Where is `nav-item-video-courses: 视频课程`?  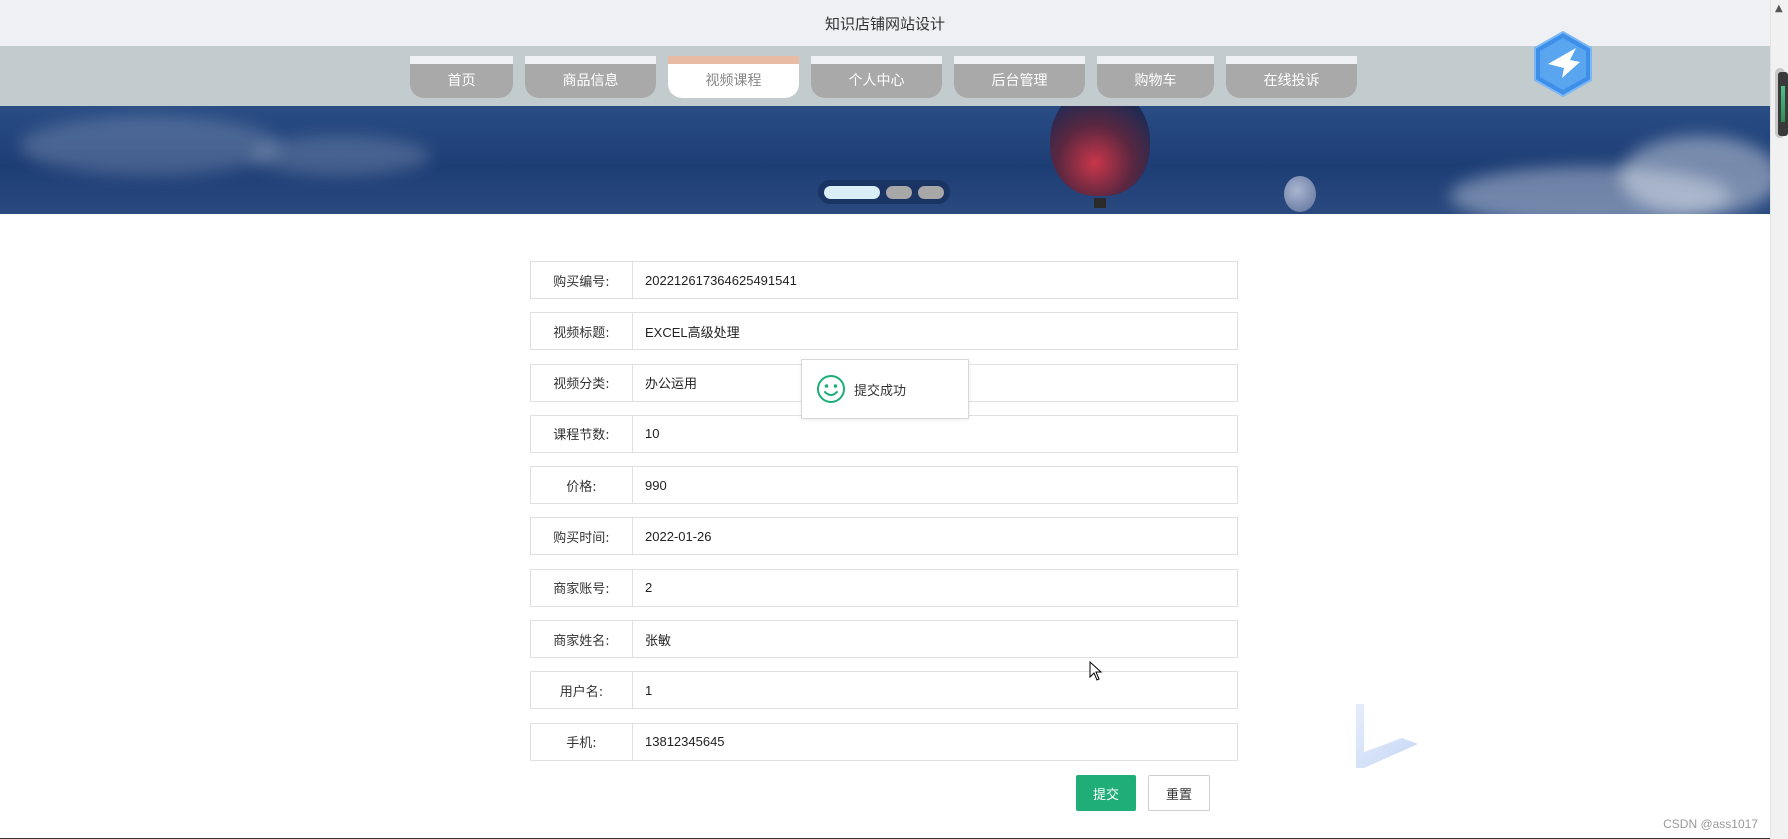
nav-item-video-courses: 视频课程 is located at coordinates (733, 77).